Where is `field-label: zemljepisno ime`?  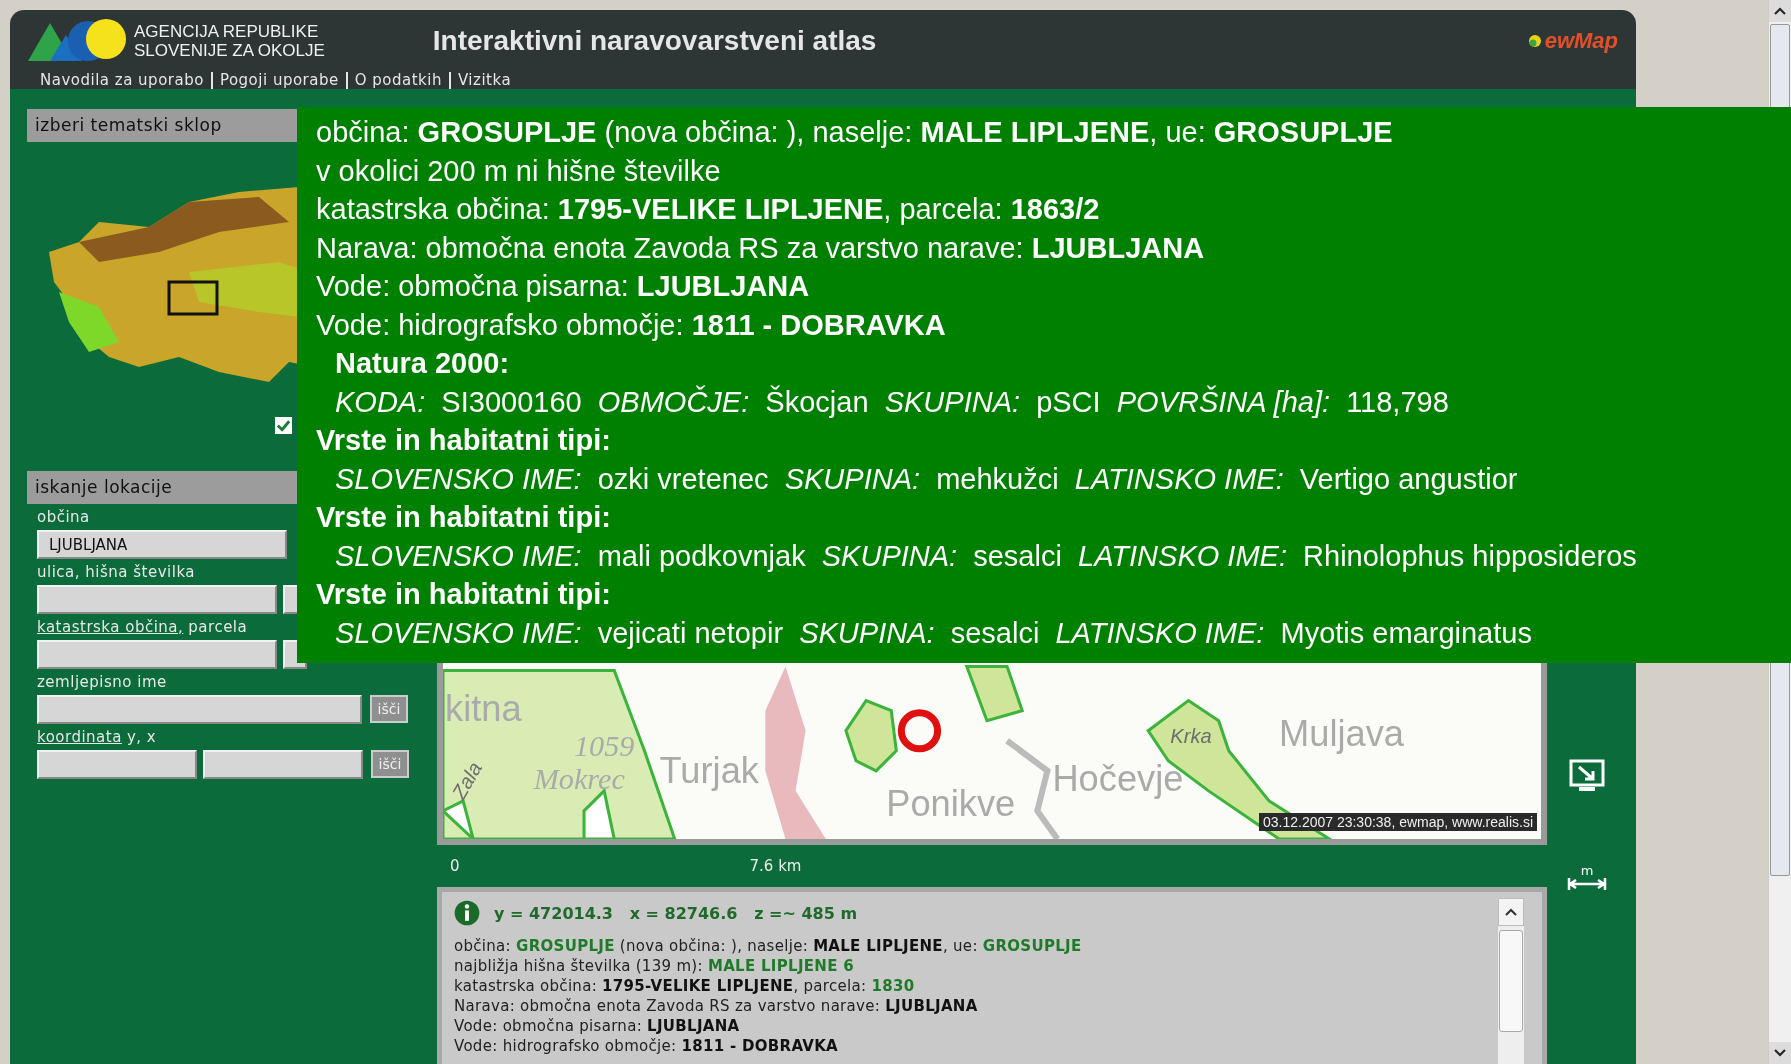
field-label: zemljepisno ime is located at coordinates (102, 683).